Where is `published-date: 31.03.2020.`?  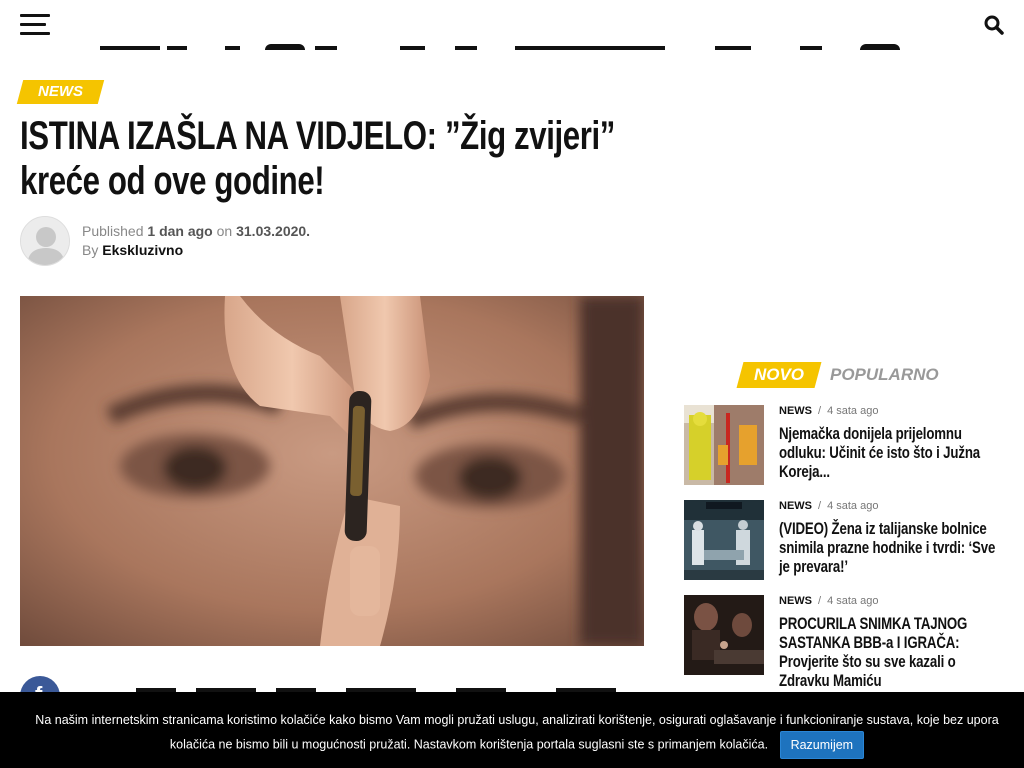 published-date: 31.03.2020. is located at coordinates (273, 231).